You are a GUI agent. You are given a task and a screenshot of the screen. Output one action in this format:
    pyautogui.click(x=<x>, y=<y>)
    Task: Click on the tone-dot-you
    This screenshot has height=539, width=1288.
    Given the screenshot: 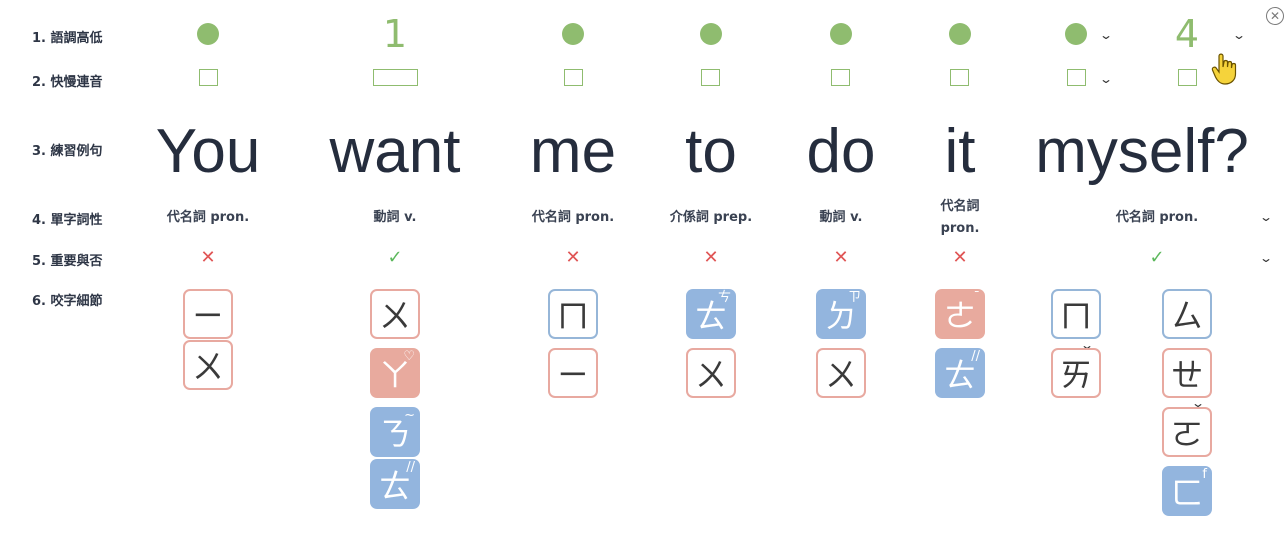 What is the action you would take?
    pyautogui.click(x=208, y=34)
    